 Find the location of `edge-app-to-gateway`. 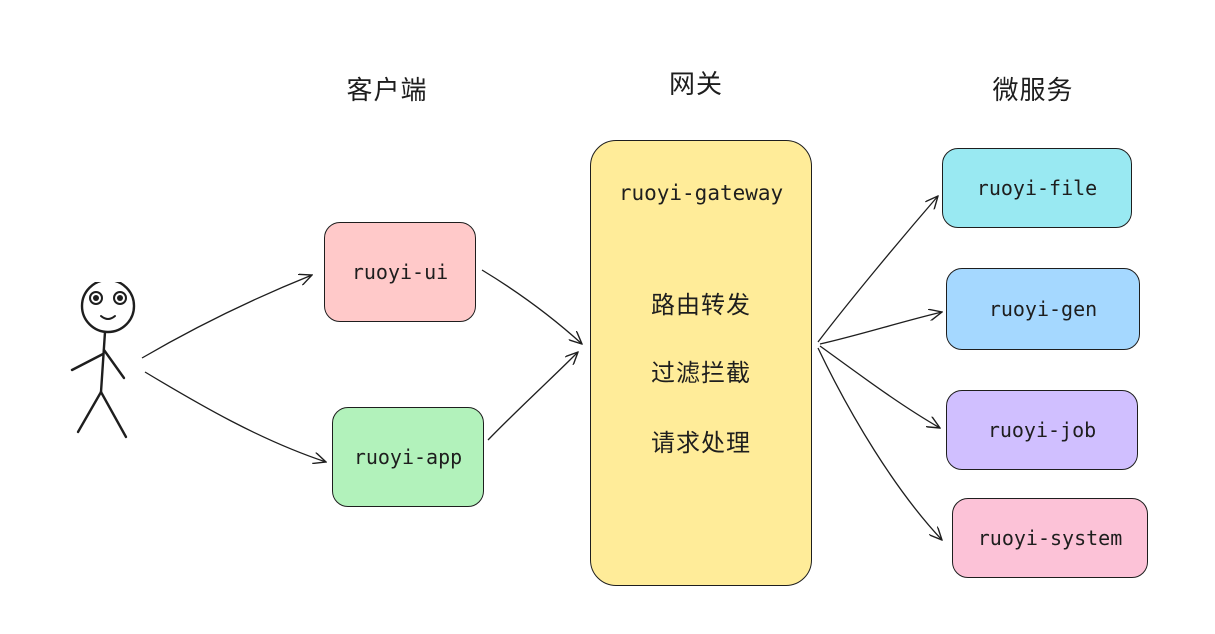

edge-app-to-gateway is located at coordinates (532, 396).